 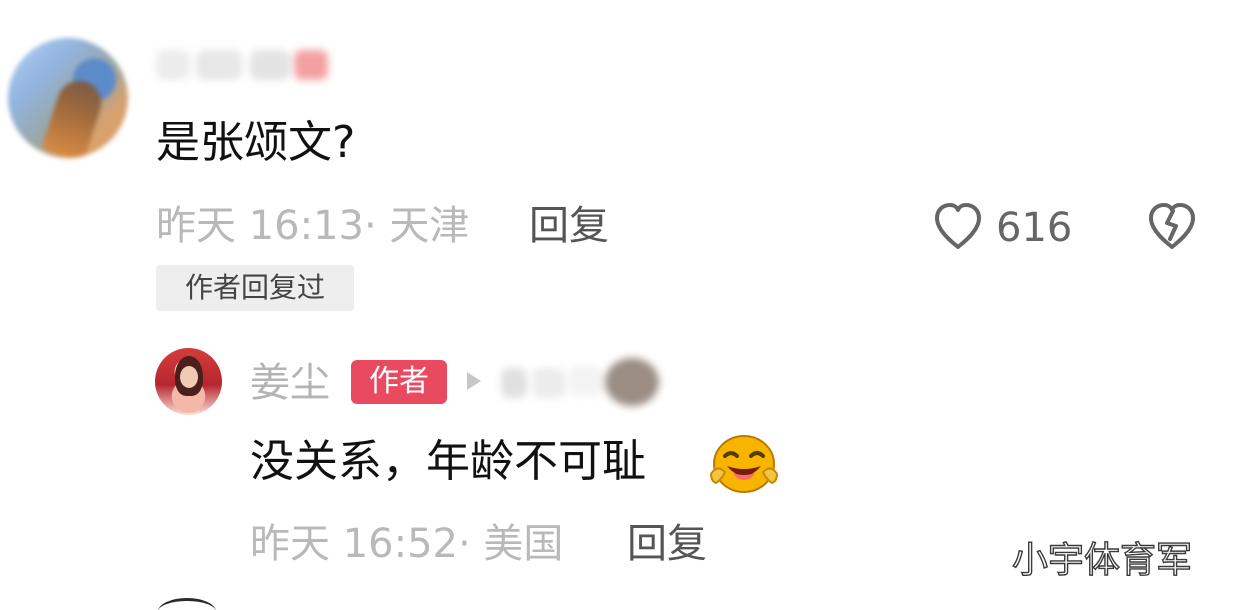 What do you see at coordinates (187, 604) in the screenshot?
I see `next-avatar-edge` at bounding box center [187, 604].